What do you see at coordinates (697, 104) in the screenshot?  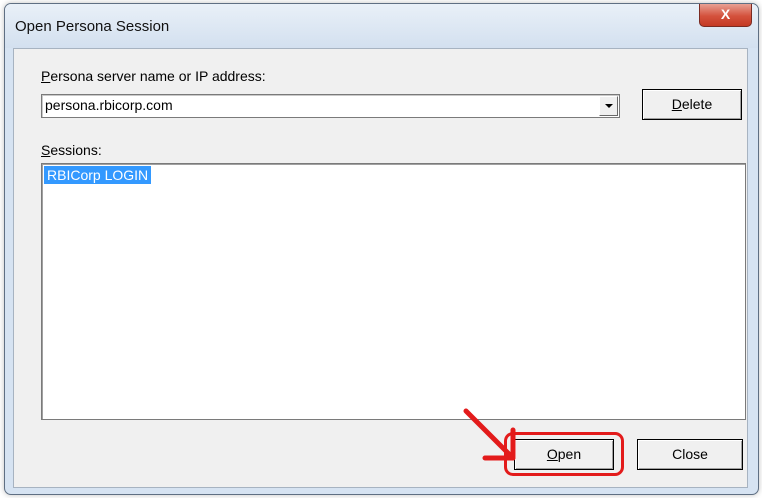 I see `delete-button-text: elete` at bounding box center [697, 104].